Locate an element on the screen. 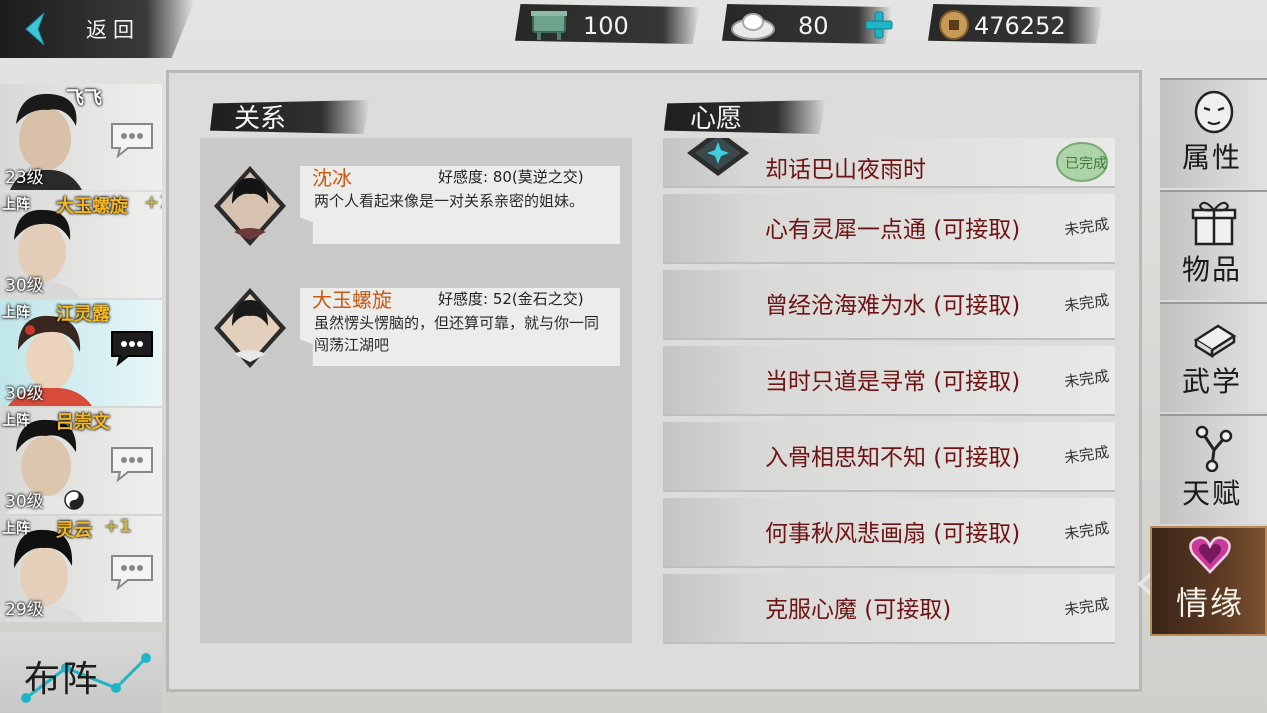 The height and width of the screenshot is (713, 1267). resource-coin: 476252 is located at coordinates (1015, 24).